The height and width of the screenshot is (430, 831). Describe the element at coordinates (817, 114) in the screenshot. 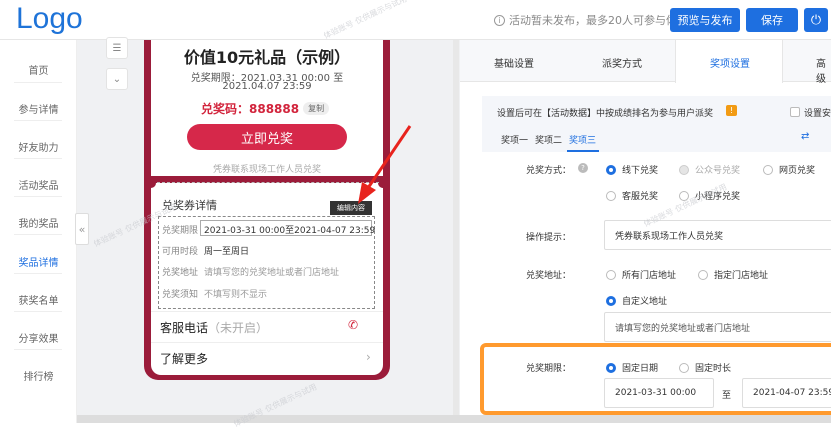

I see `setting-checkbox-label: 设置安` at that location.